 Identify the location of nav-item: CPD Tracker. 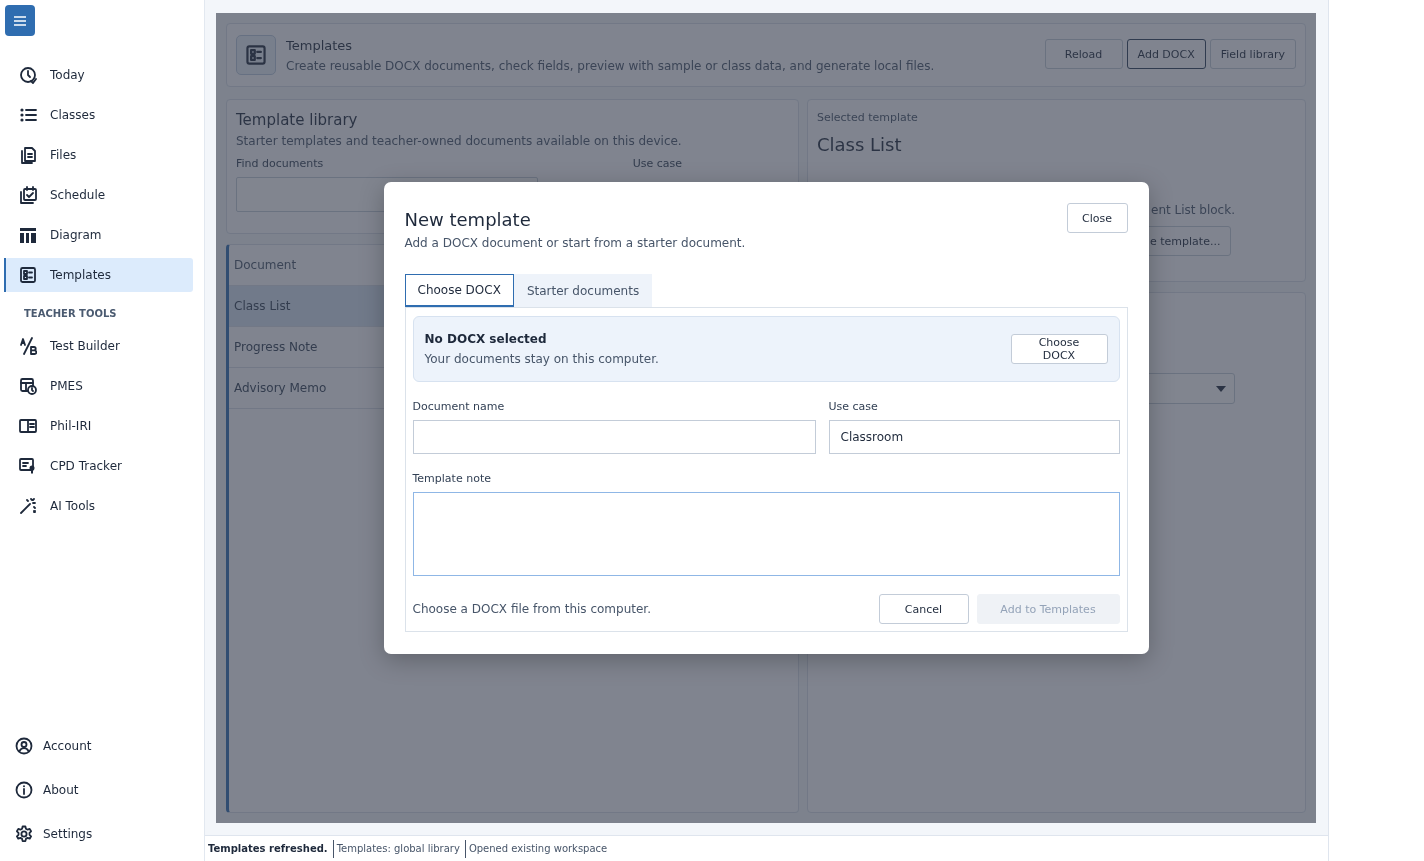
(99, 466).